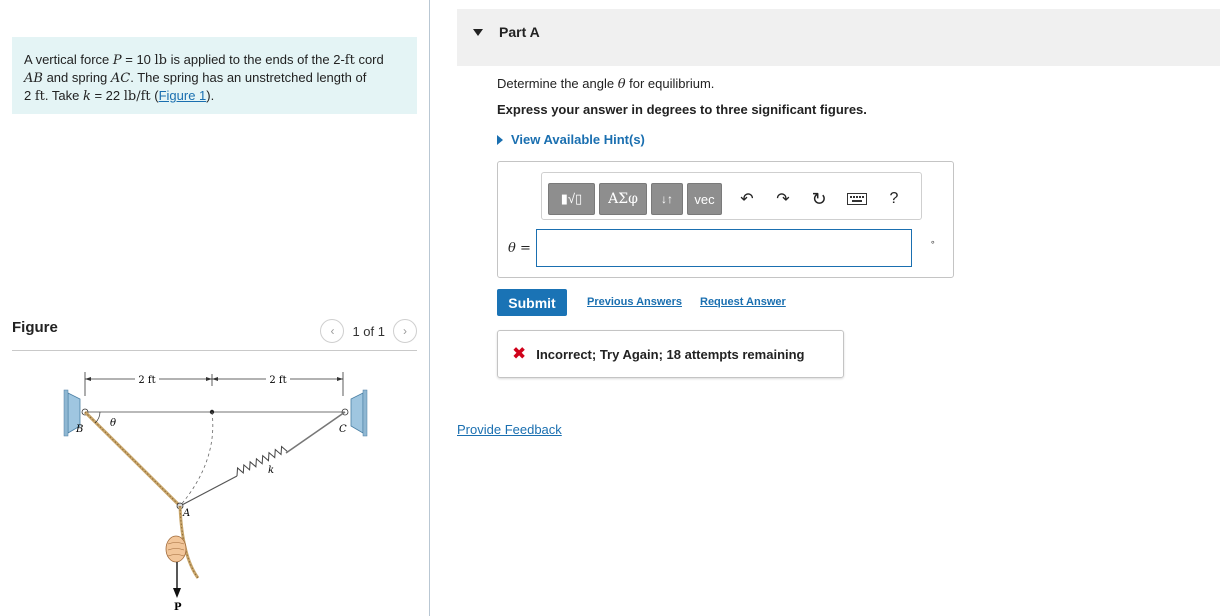 The width and height of the screenshot is (1220, 616). I want to click on problem-text: 2, so click(29, 95).